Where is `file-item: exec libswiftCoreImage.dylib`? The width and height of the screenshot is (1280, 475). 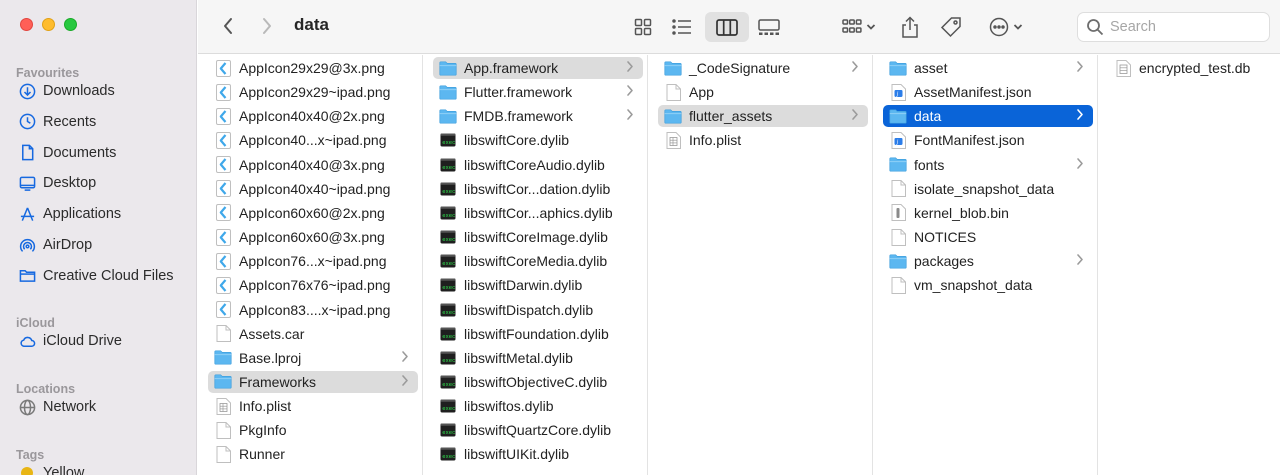
file-item: exec libswiftCoreImage.dylib is located at coordinates (538, 237).